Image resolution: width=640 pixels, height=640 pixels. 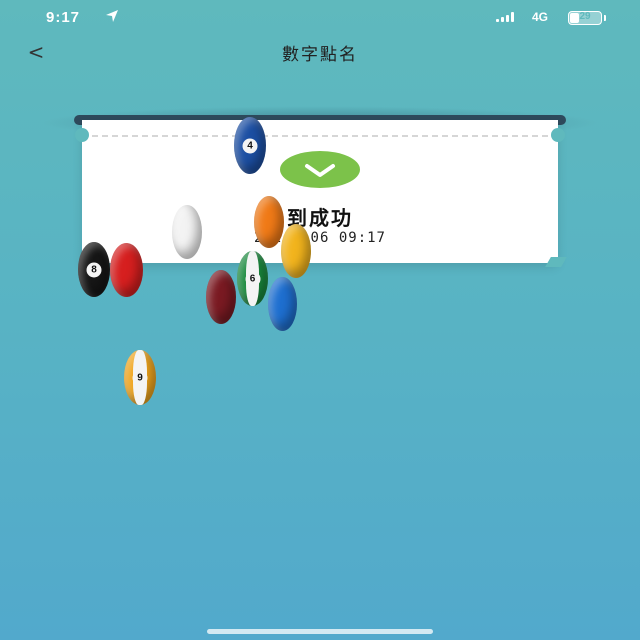 What do you see at coordinates (320, 631) in the screenshot?
I see `home-indicator` at bounding box center [320, 631].